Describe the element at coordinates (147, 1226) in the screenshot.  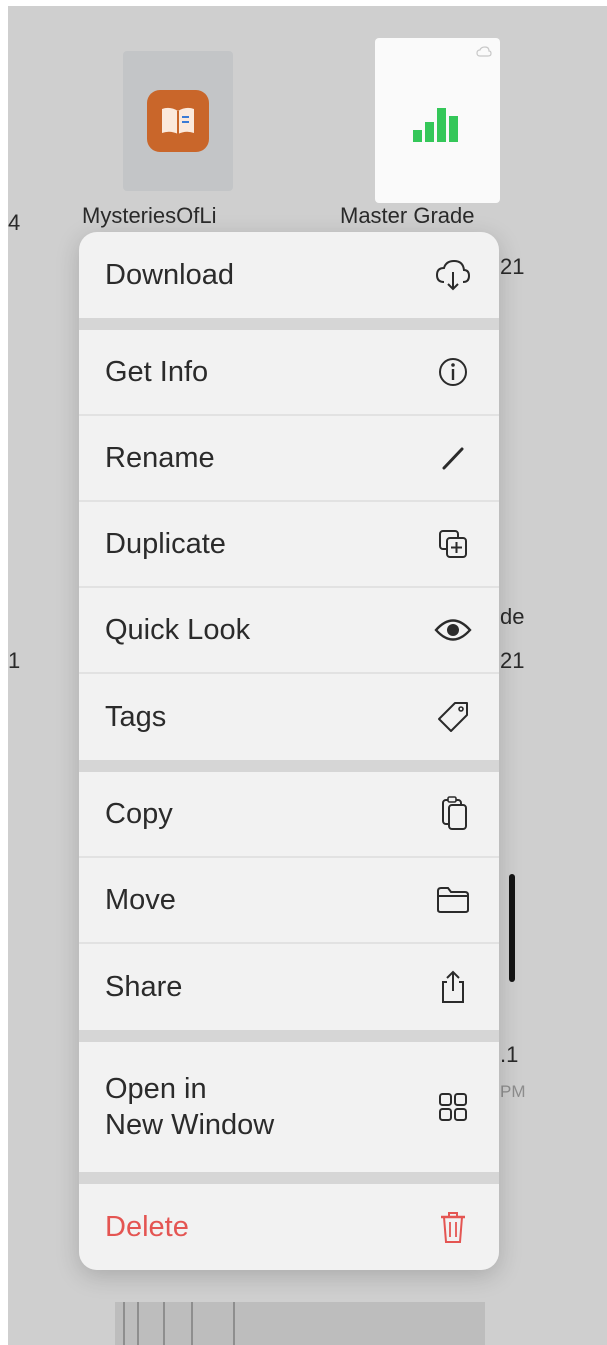
I see `menu-item-label: Delete` at that location.